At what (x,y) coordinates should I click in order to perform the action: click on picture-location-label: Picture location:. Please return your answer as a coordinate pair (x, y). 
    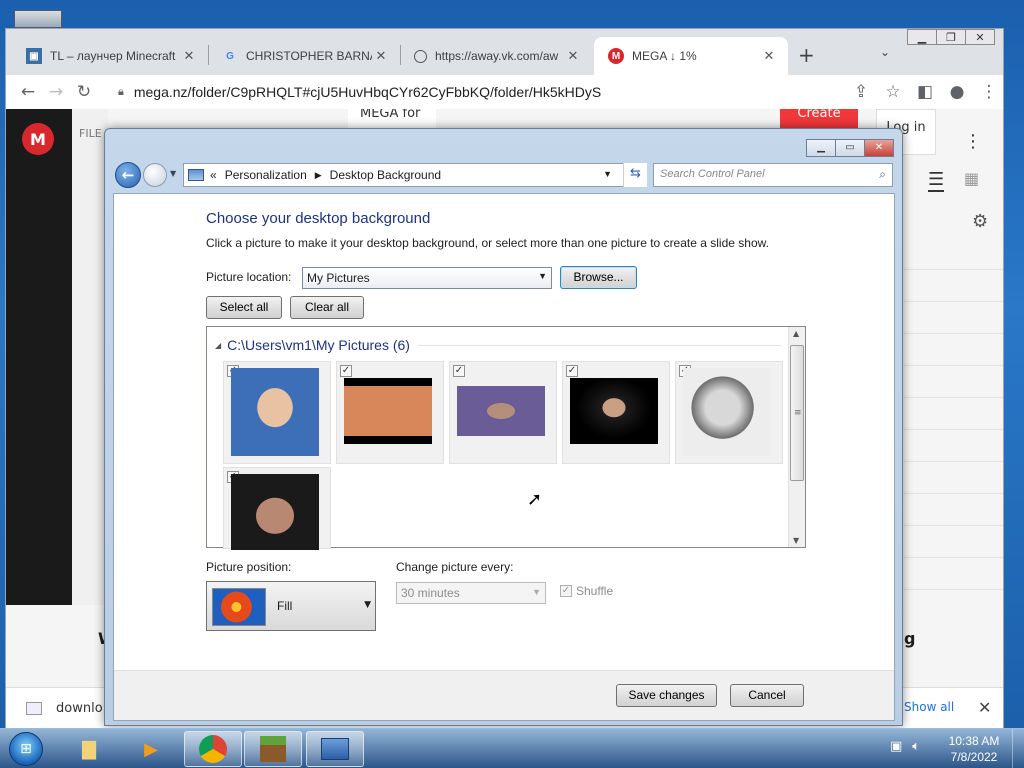
    Looking at the image, I should click on (249, 277).